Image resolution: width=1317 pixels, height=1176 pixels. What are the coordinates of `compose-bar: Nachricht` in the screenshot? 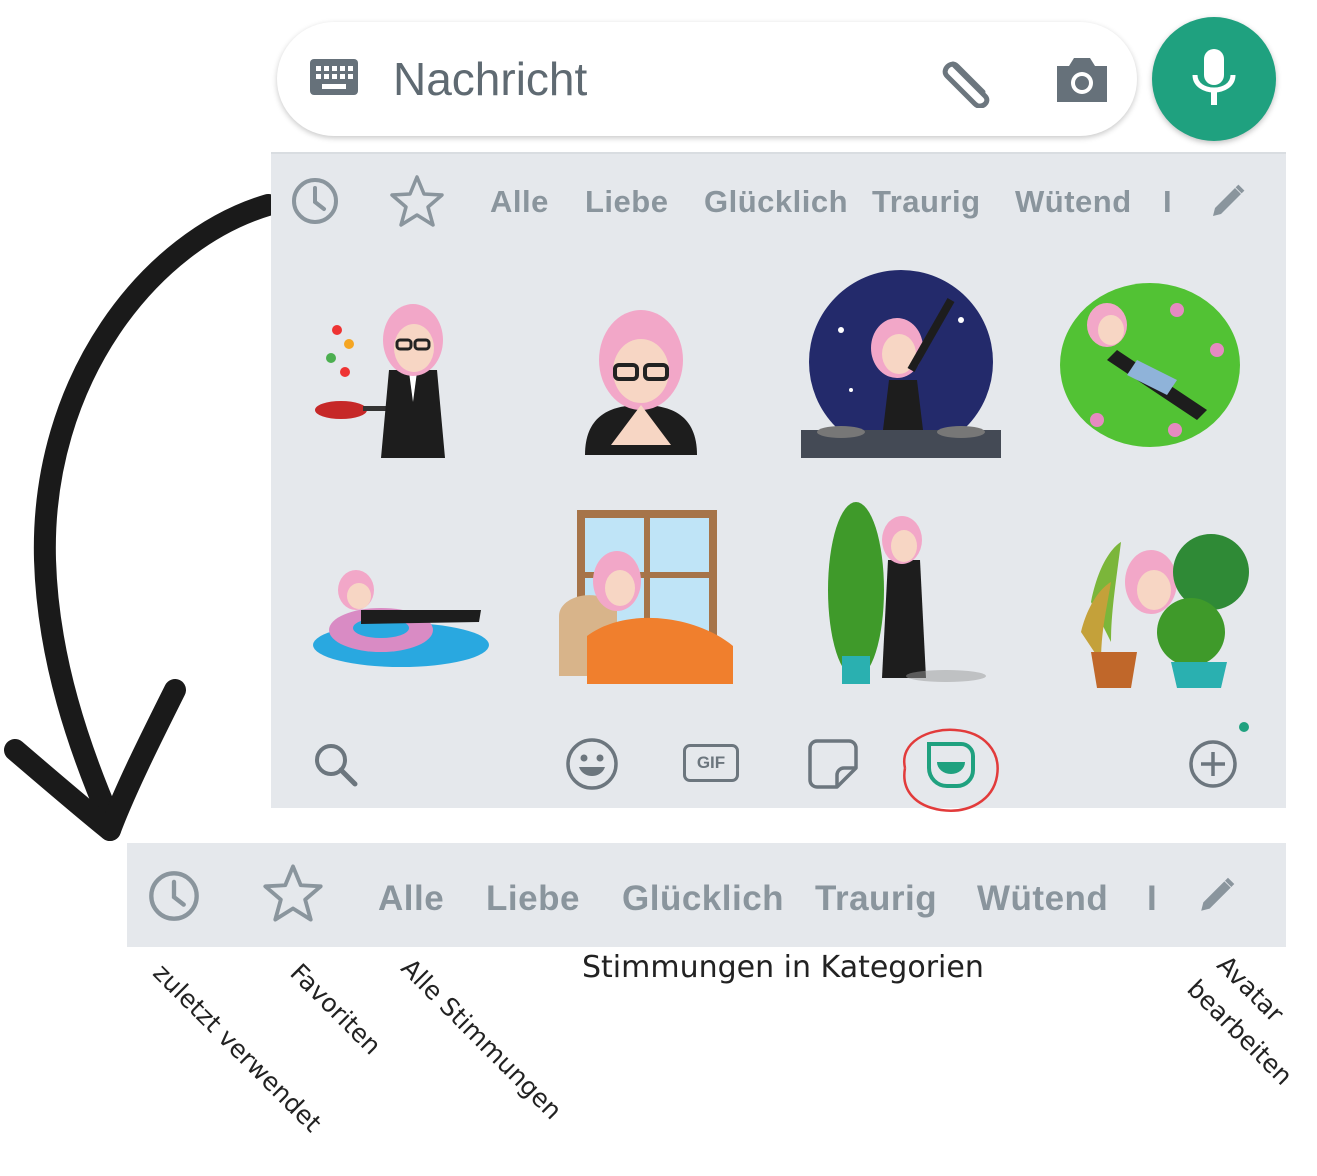 It's located at (778, 77).